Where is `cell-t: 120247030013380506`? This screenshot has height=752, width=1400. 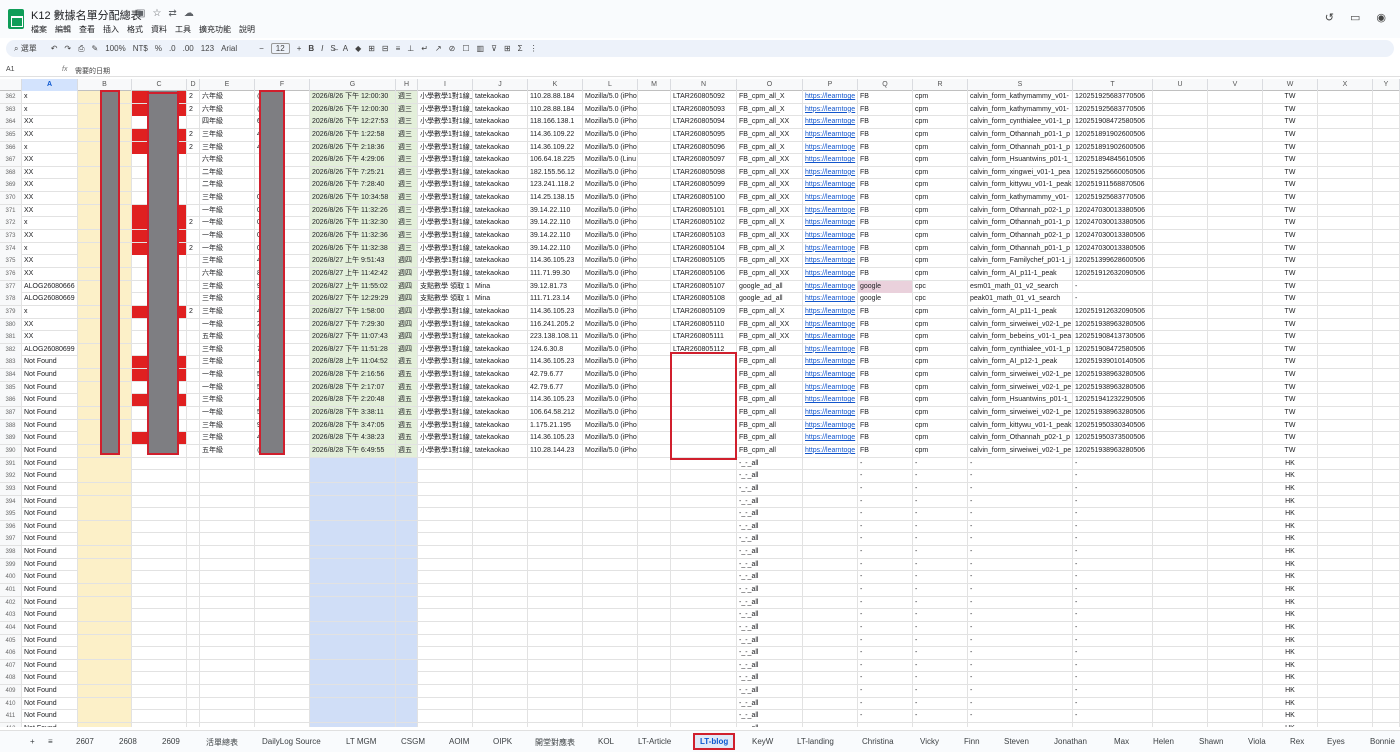
cell-t: 120247030013380506 is located at coordinates (1113, 223).